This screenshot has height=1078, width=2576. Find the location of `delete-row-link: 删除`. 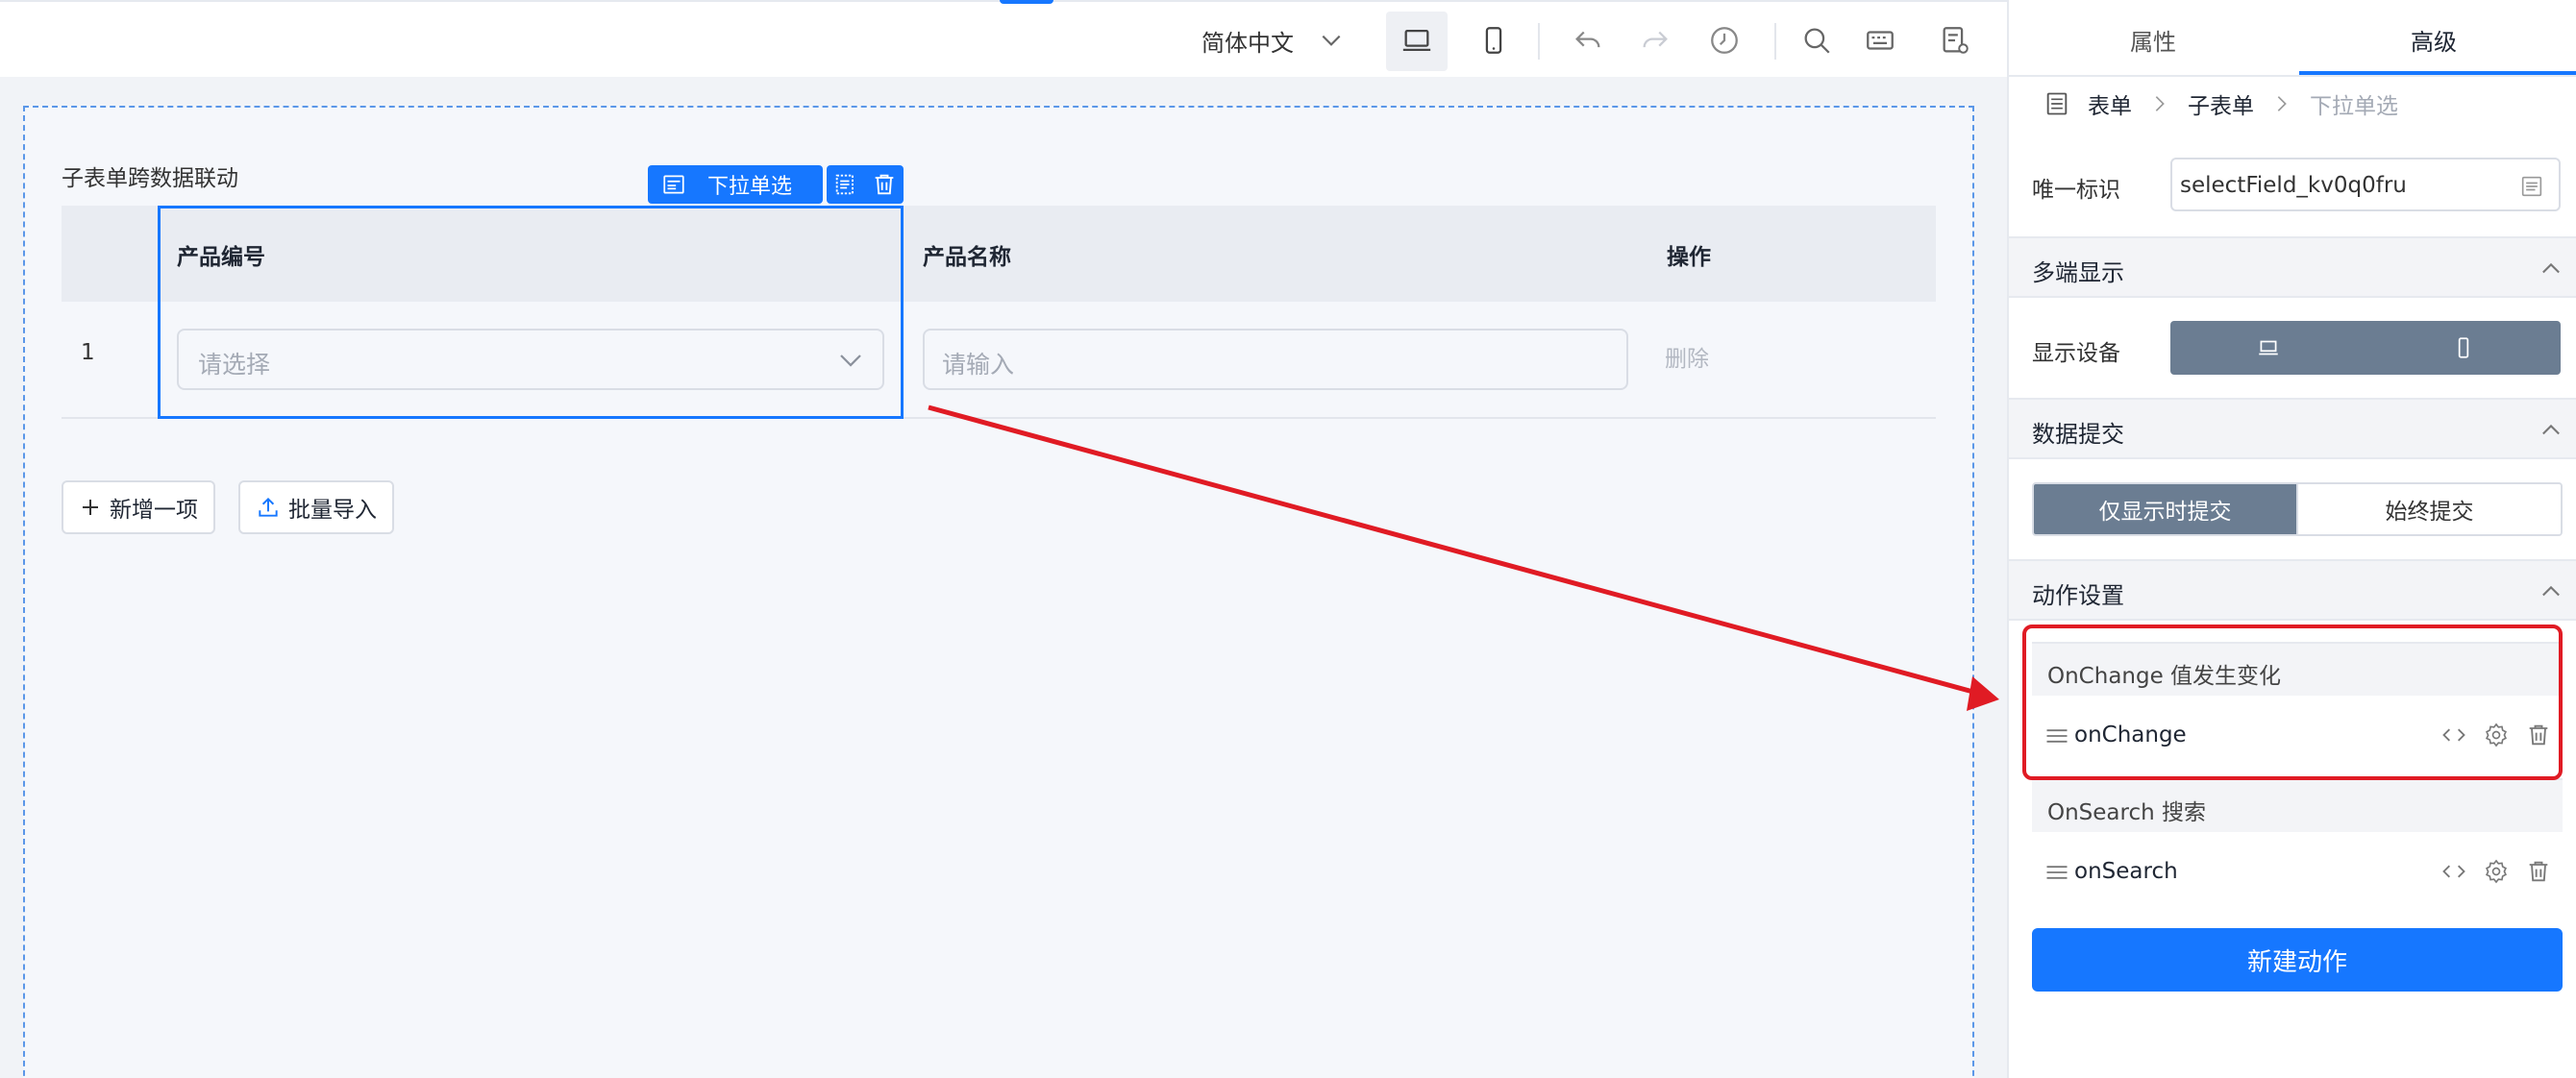

delete-row-link: 删除 is located at coordinates (1687, 356).